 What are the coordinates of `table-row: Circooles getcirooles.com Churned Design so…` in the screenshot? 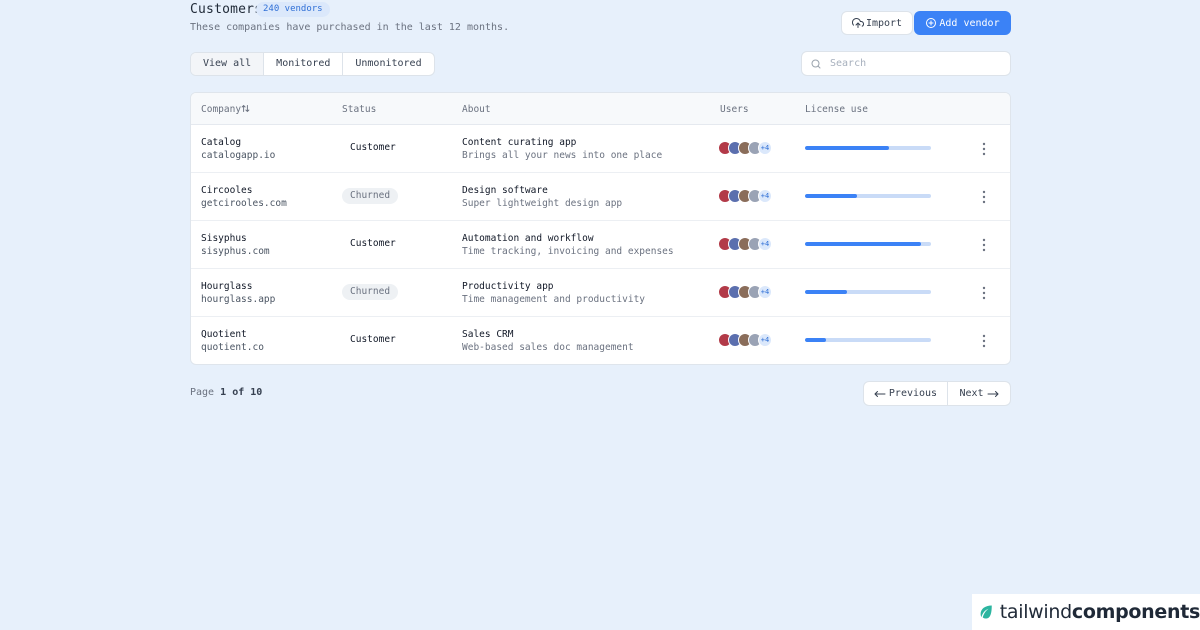 It's located at (600, 197).